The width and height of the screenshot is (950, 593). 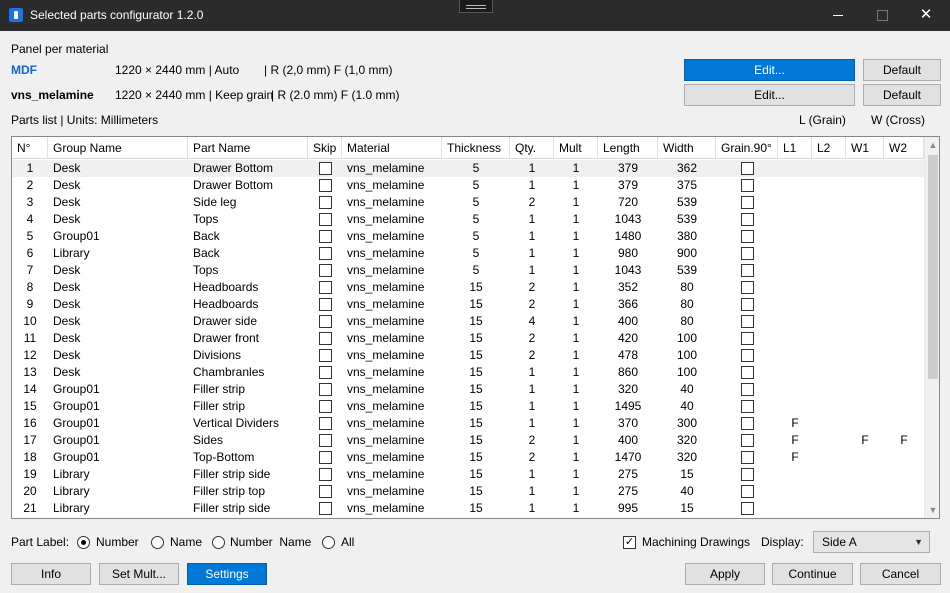 What do you see at coordinates (468, 321) in the screenshot?
I see `table-row: 10 Desk Drawer side vns_melamine 15 4 1 400 80` at bounding box center [468, 321].